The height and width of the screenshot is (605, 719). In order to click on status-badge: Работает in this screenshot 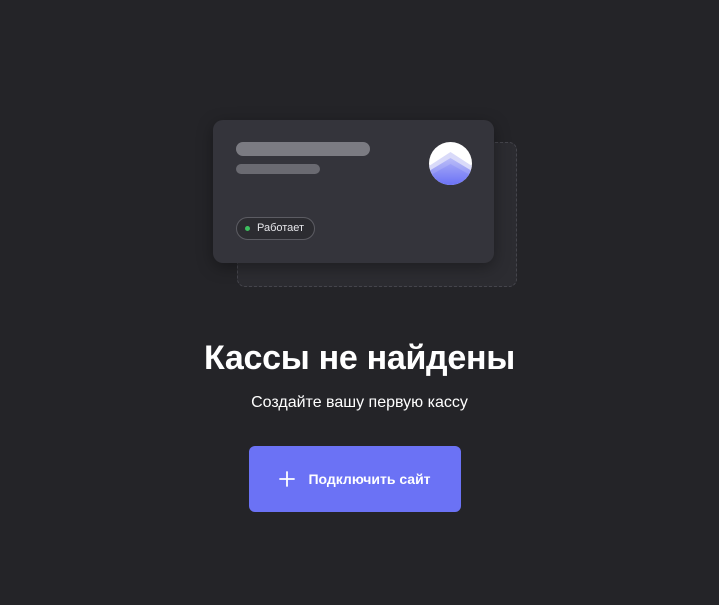, I will do `click(276, 228)`.